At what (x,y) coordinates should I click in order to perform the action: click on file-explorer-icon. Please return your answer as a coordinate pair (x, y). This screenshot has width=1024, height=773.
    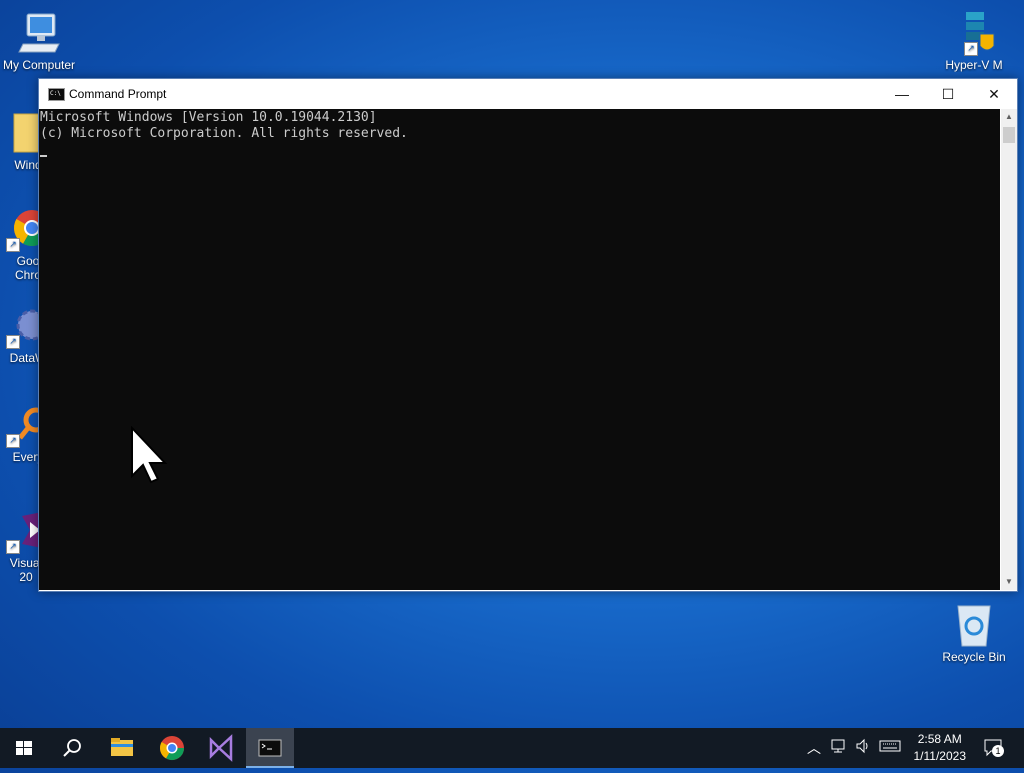
    Looking at the image, I should click on (122, 747).